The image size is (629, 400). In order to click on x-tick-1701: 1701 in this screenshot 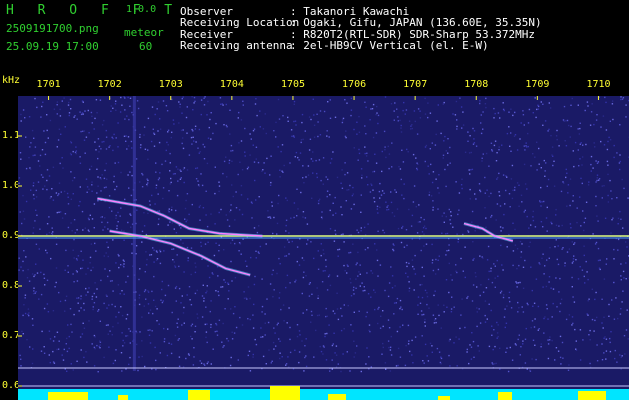, I will do `click(48, 84)`.